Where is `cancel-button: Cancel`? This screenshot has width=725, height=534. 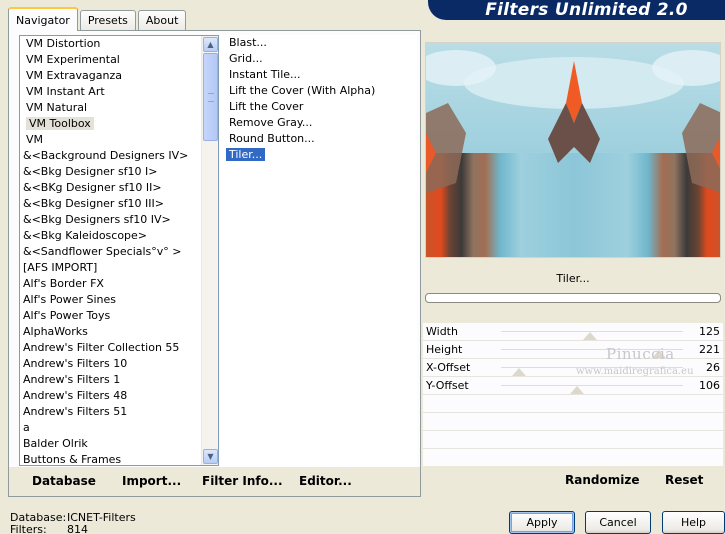
cancel-button: Cancel is located at coordinates (618, 522).